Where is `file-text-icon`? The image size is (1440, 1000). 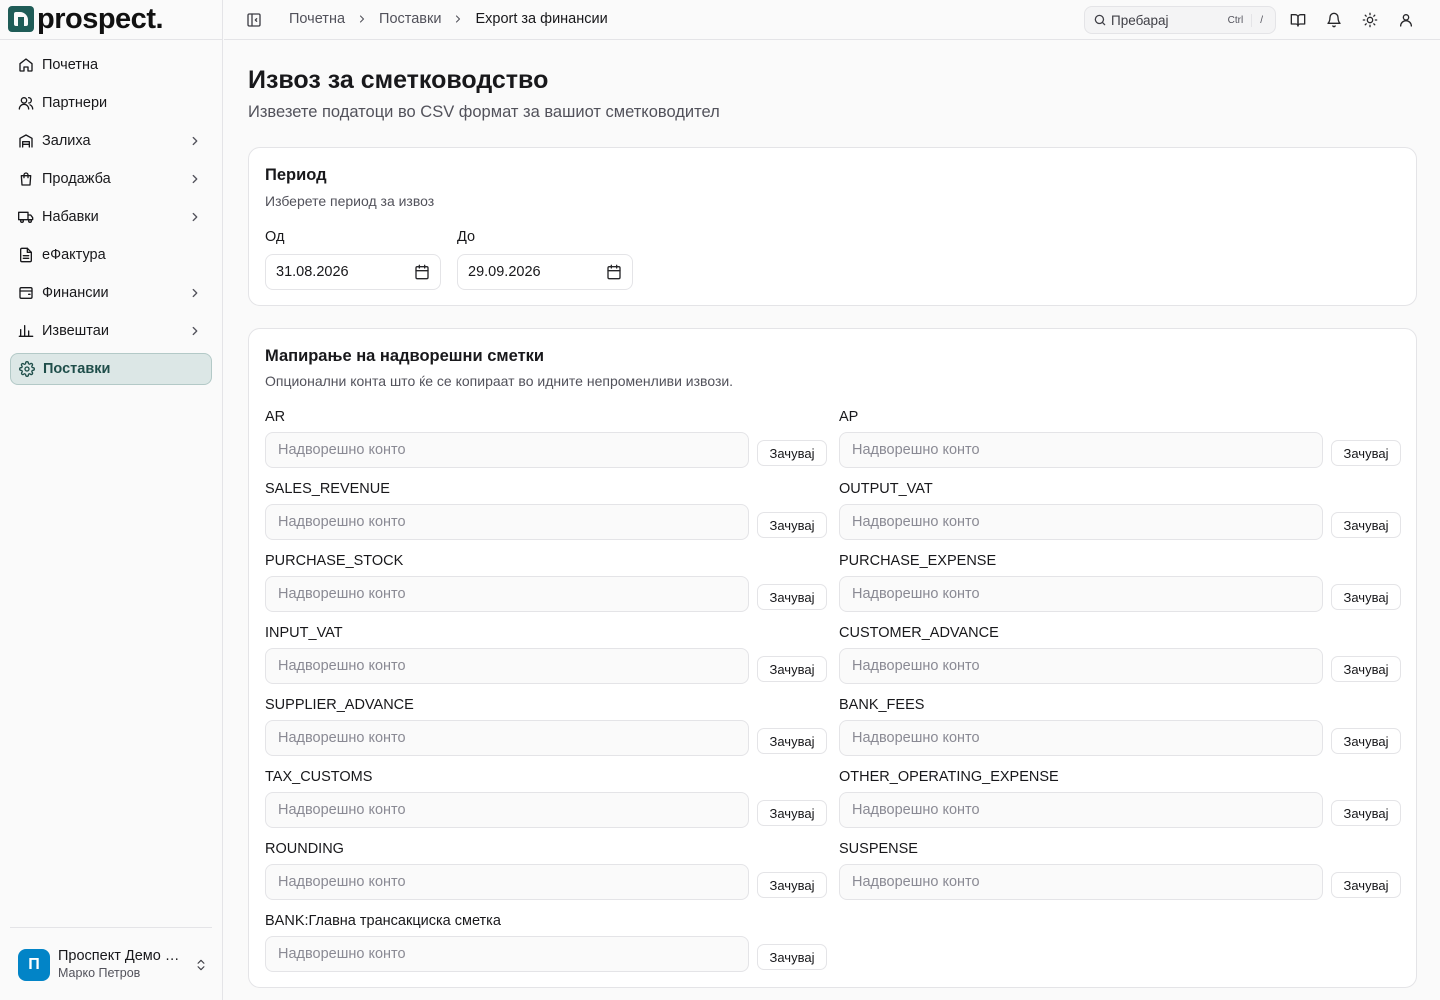
file-text-icon is located at coordinates (26, 255).